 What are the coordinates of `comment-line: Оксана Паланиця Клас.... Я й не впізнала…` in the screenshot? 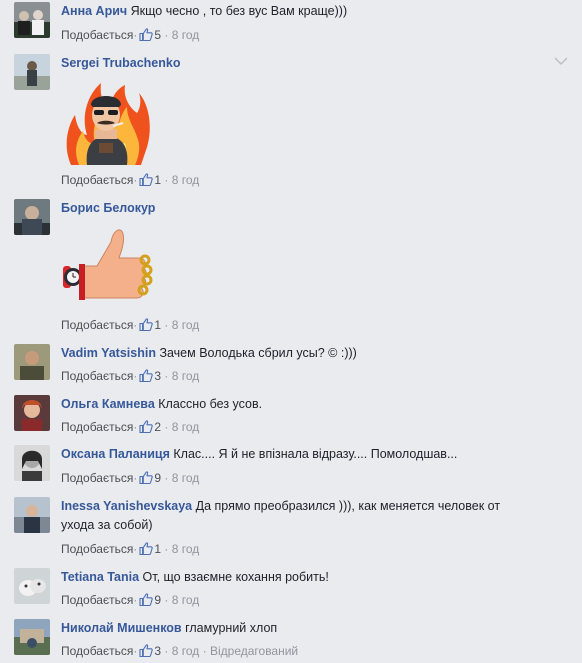 It's located at (259, 454).